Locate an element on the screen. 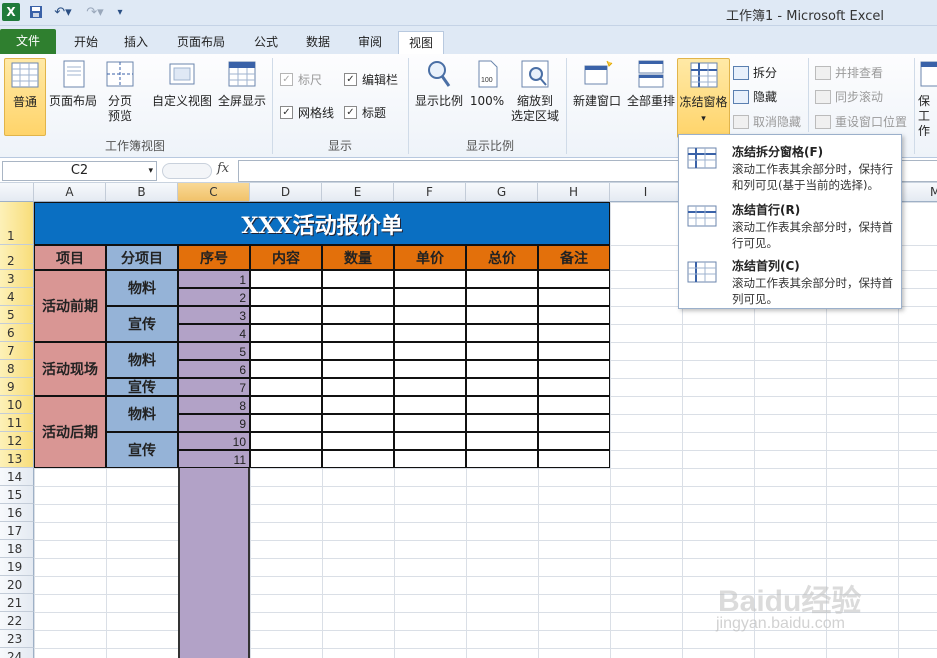 This screenshot has width=937, height=658. zoom-to-selection-button: 缩放到 选定区域 is located at coordinates (535, 97).